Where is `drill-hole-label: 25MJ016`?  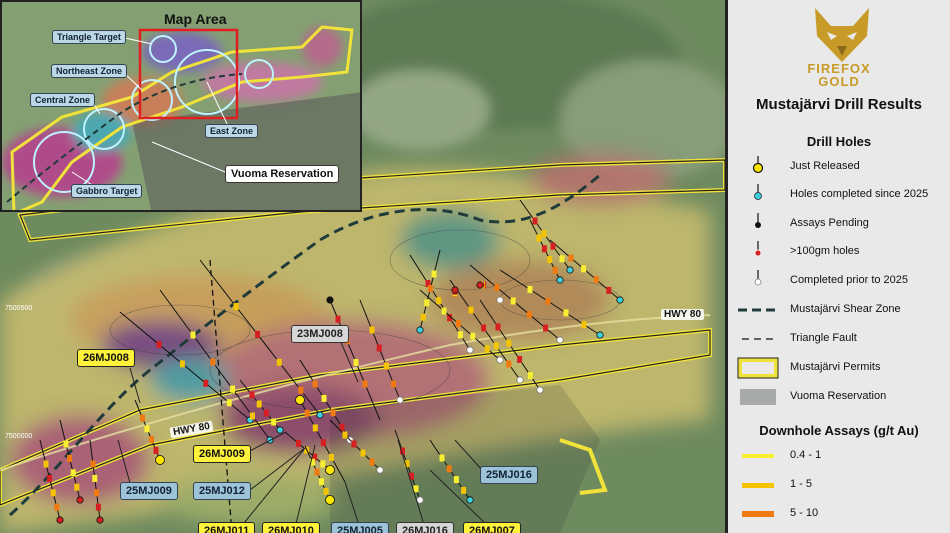
drill-hole-label: 25MJ016 is located at coordinates (509, 475).